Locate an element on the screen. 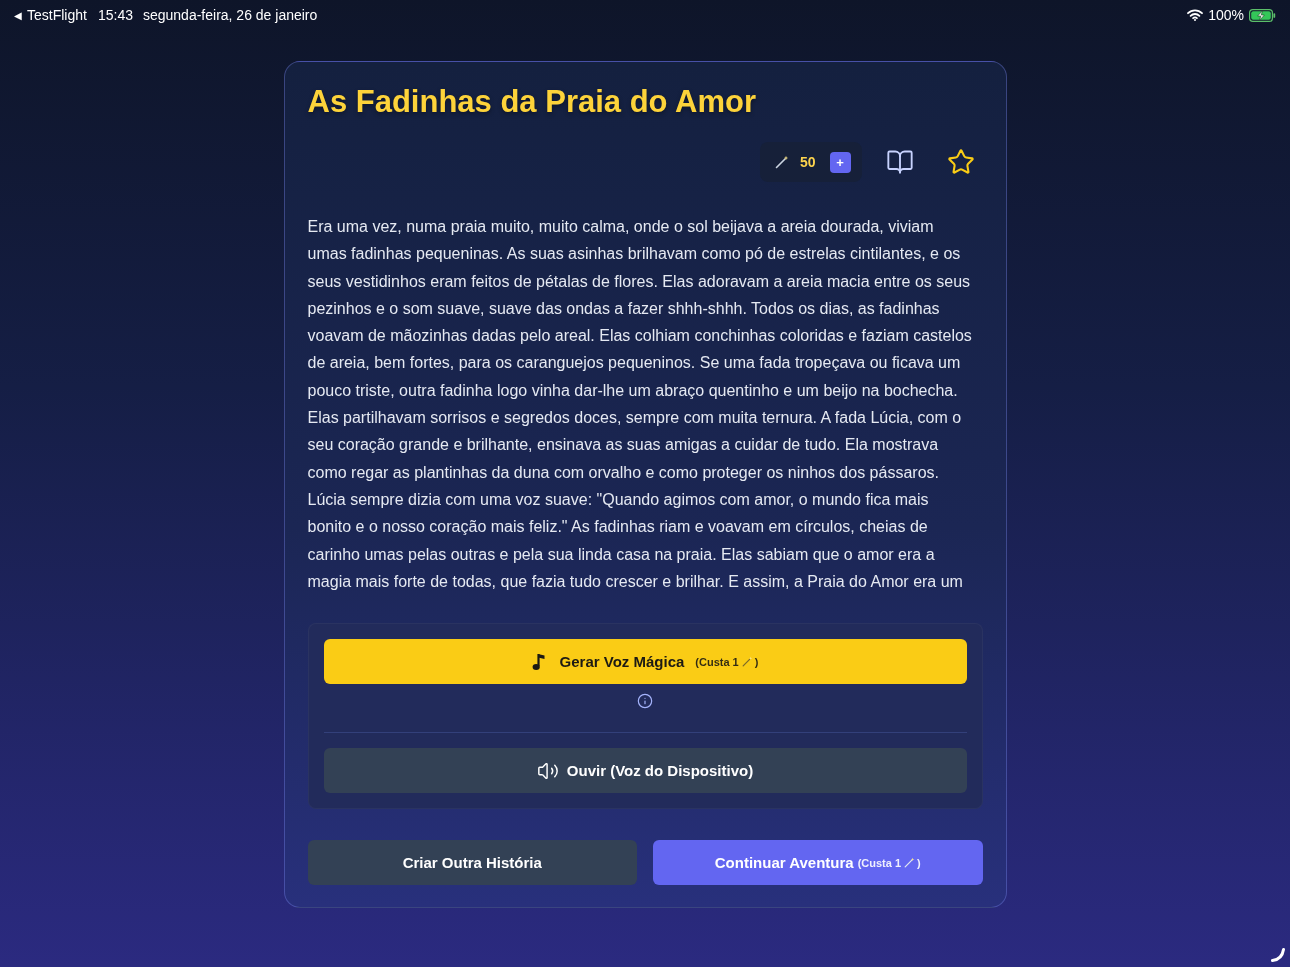 This screenshot has width=1290, height=967. corner-handle-icon is located at coordinates (1278, 955).